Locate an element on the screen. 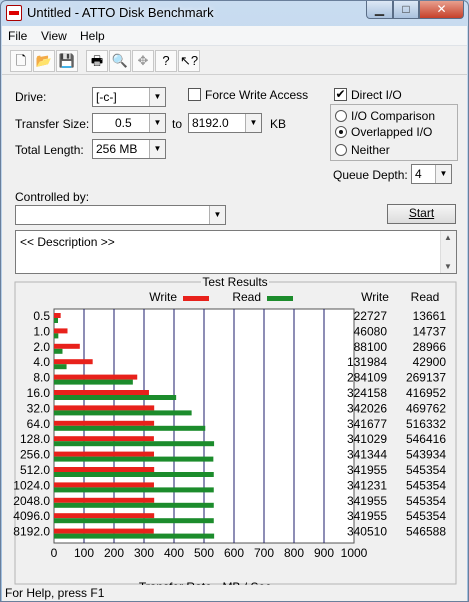 Image resolution: width=469 pixels, height=602 pixels. menu-view: View is located at coordinates (54, 36).